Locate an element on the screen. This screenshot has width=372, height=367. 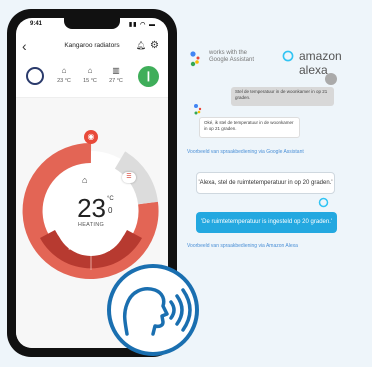
sensor-radiator: ▥ 27 °C is located at coordinates (116, 75).